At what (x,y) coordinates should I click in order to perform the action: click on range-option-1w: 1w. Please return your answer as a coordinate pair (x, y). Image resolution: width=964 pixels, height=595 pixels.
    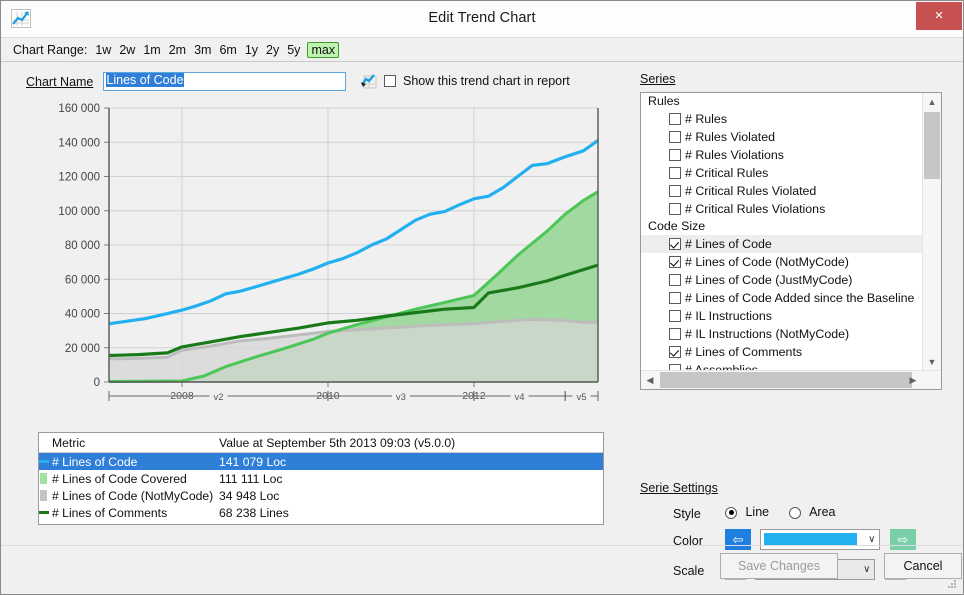
    Looking at the image, I should click on (103, 50).